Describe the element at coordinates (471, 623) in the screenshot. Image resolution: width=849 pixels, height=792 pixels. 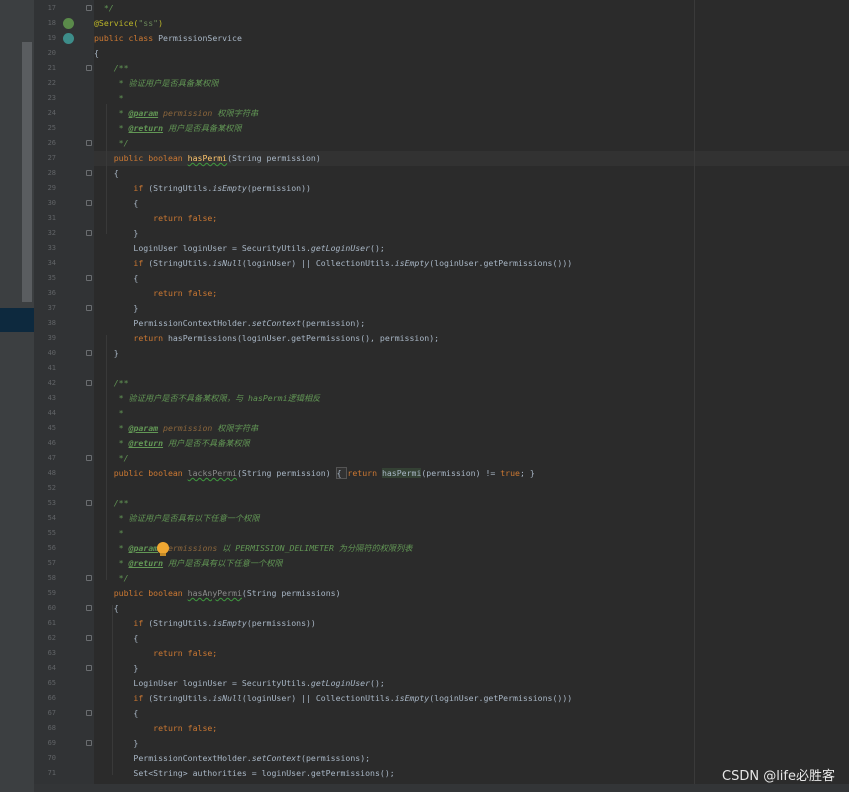
I see `code-line: if (StringUtils.isEmpty(permissions))` at that location.